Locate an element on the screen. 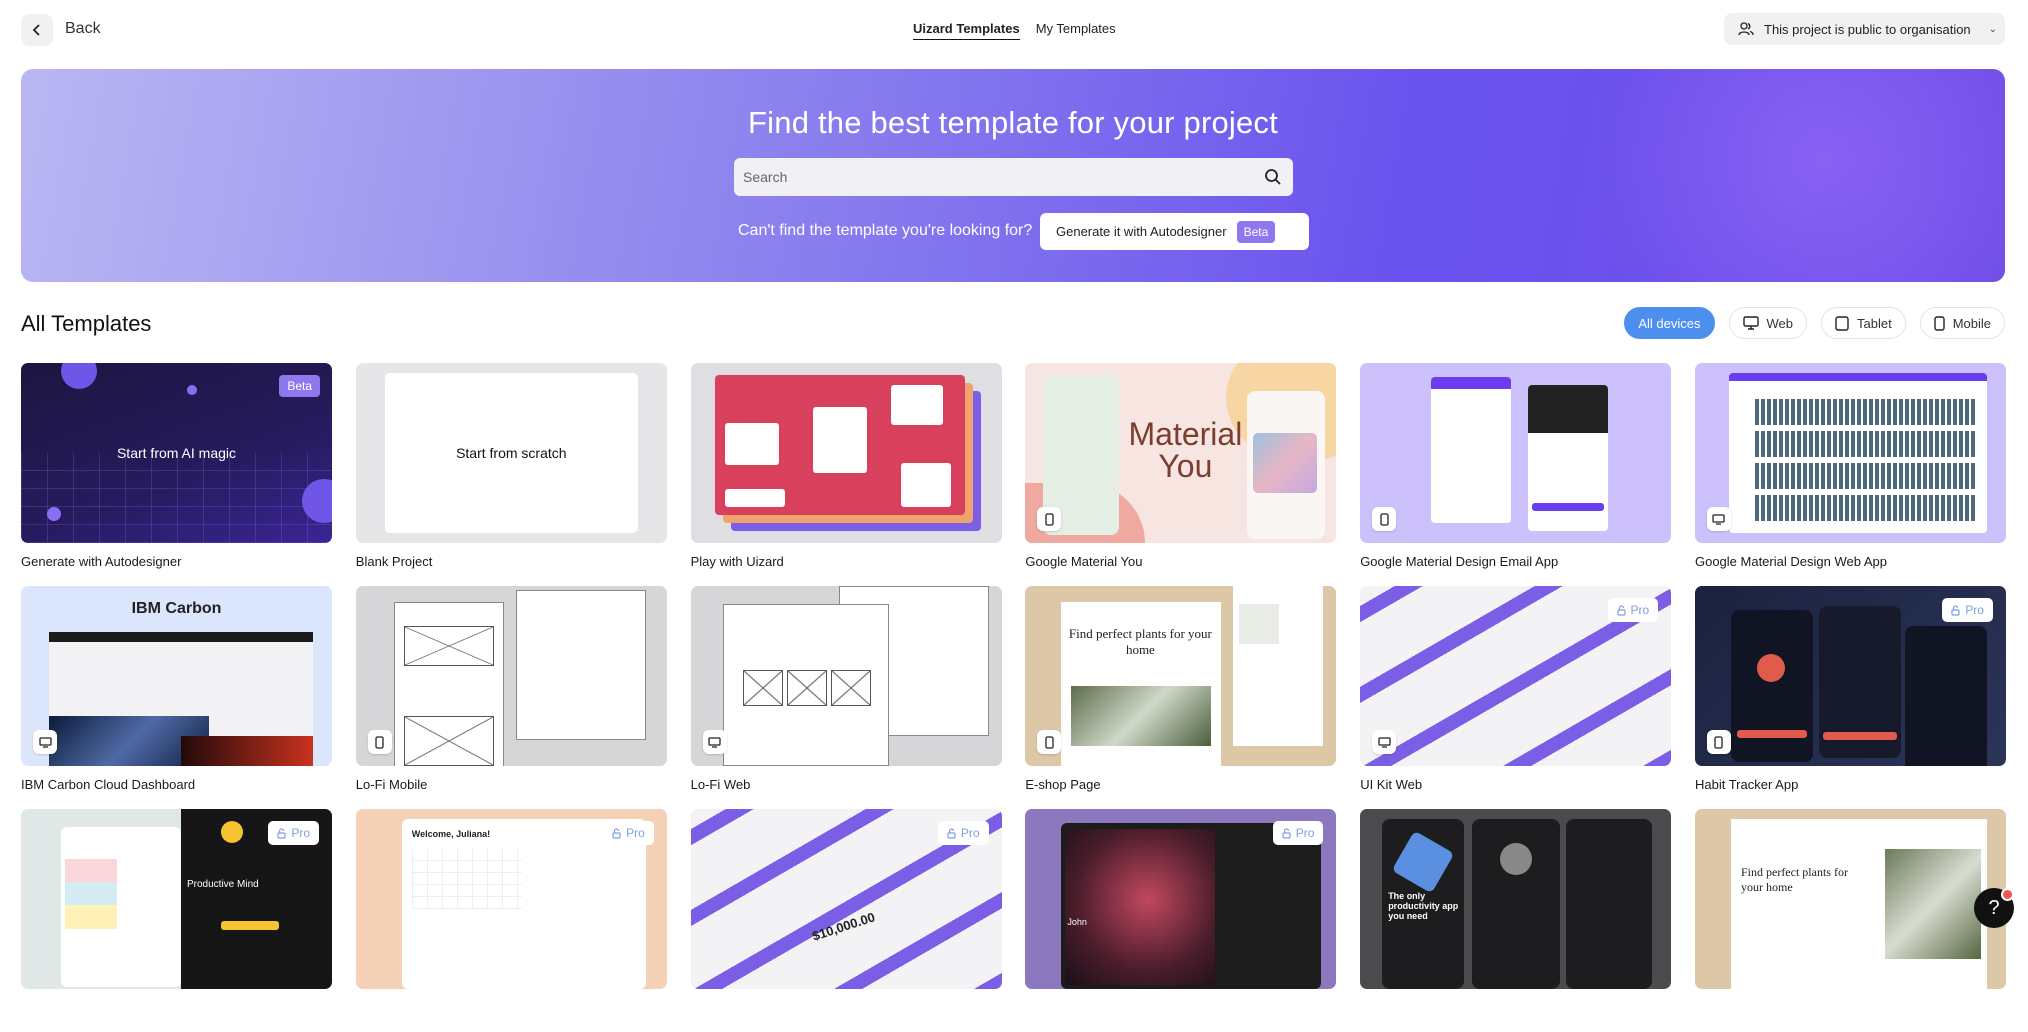 This screenshot has width=2028, height=1032. notification-dot is located at coordinates (2007, 894).